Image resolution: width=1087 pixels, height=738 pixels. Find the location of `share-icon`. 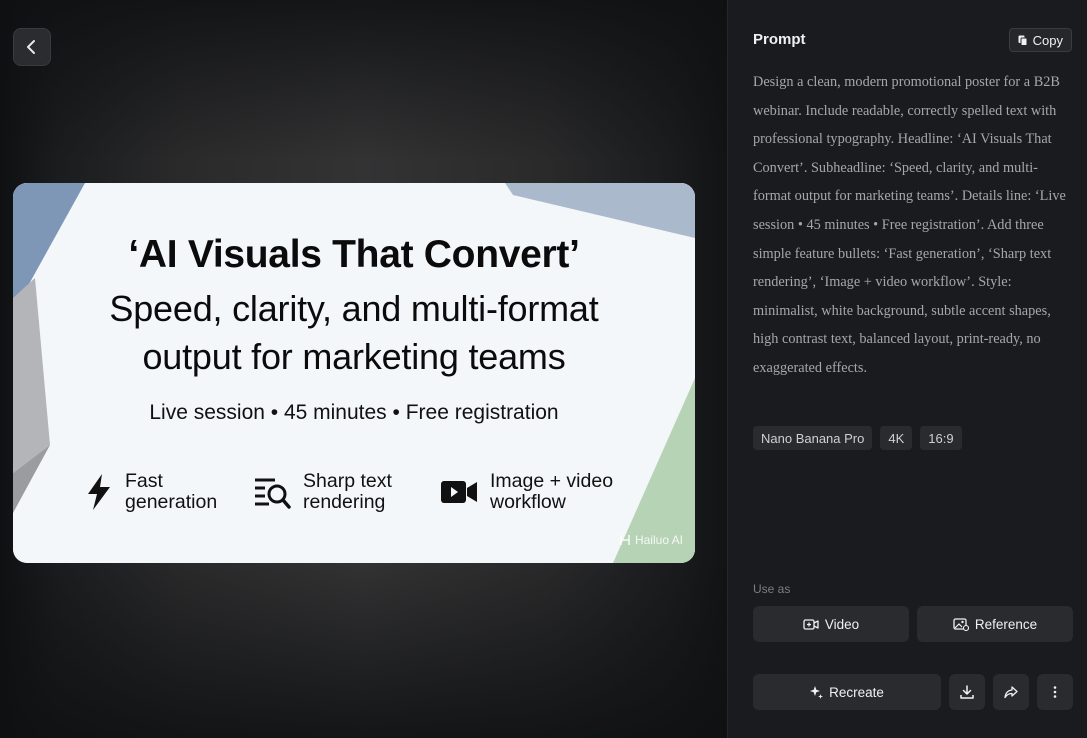

share-icon is located at coordinates (1011, 692).